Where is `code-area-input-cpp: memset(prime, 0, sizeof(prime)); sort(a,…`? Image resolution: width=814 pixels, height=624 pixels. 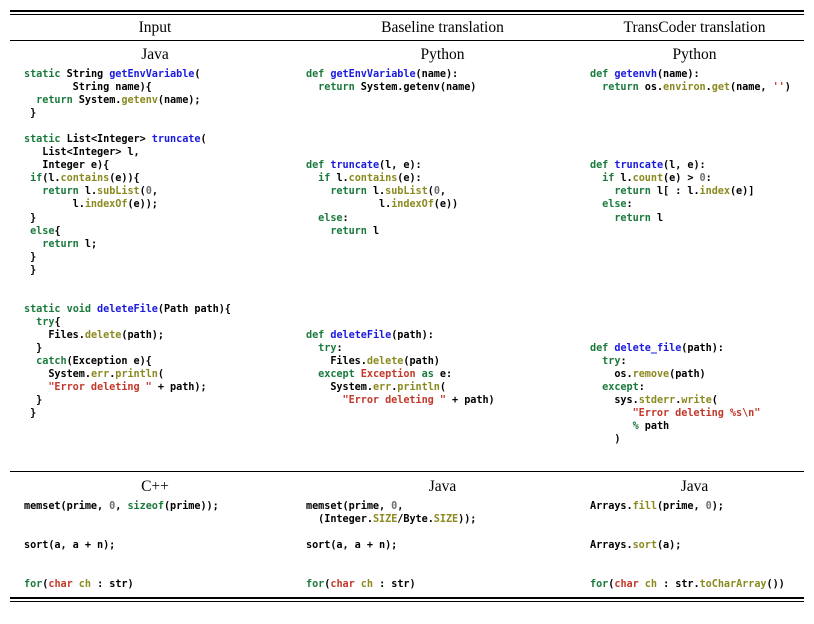
code-area-input-cpp: memset(prime, 0, sizeof(prime)); sort(a,… is located at coordinates (157, 546).